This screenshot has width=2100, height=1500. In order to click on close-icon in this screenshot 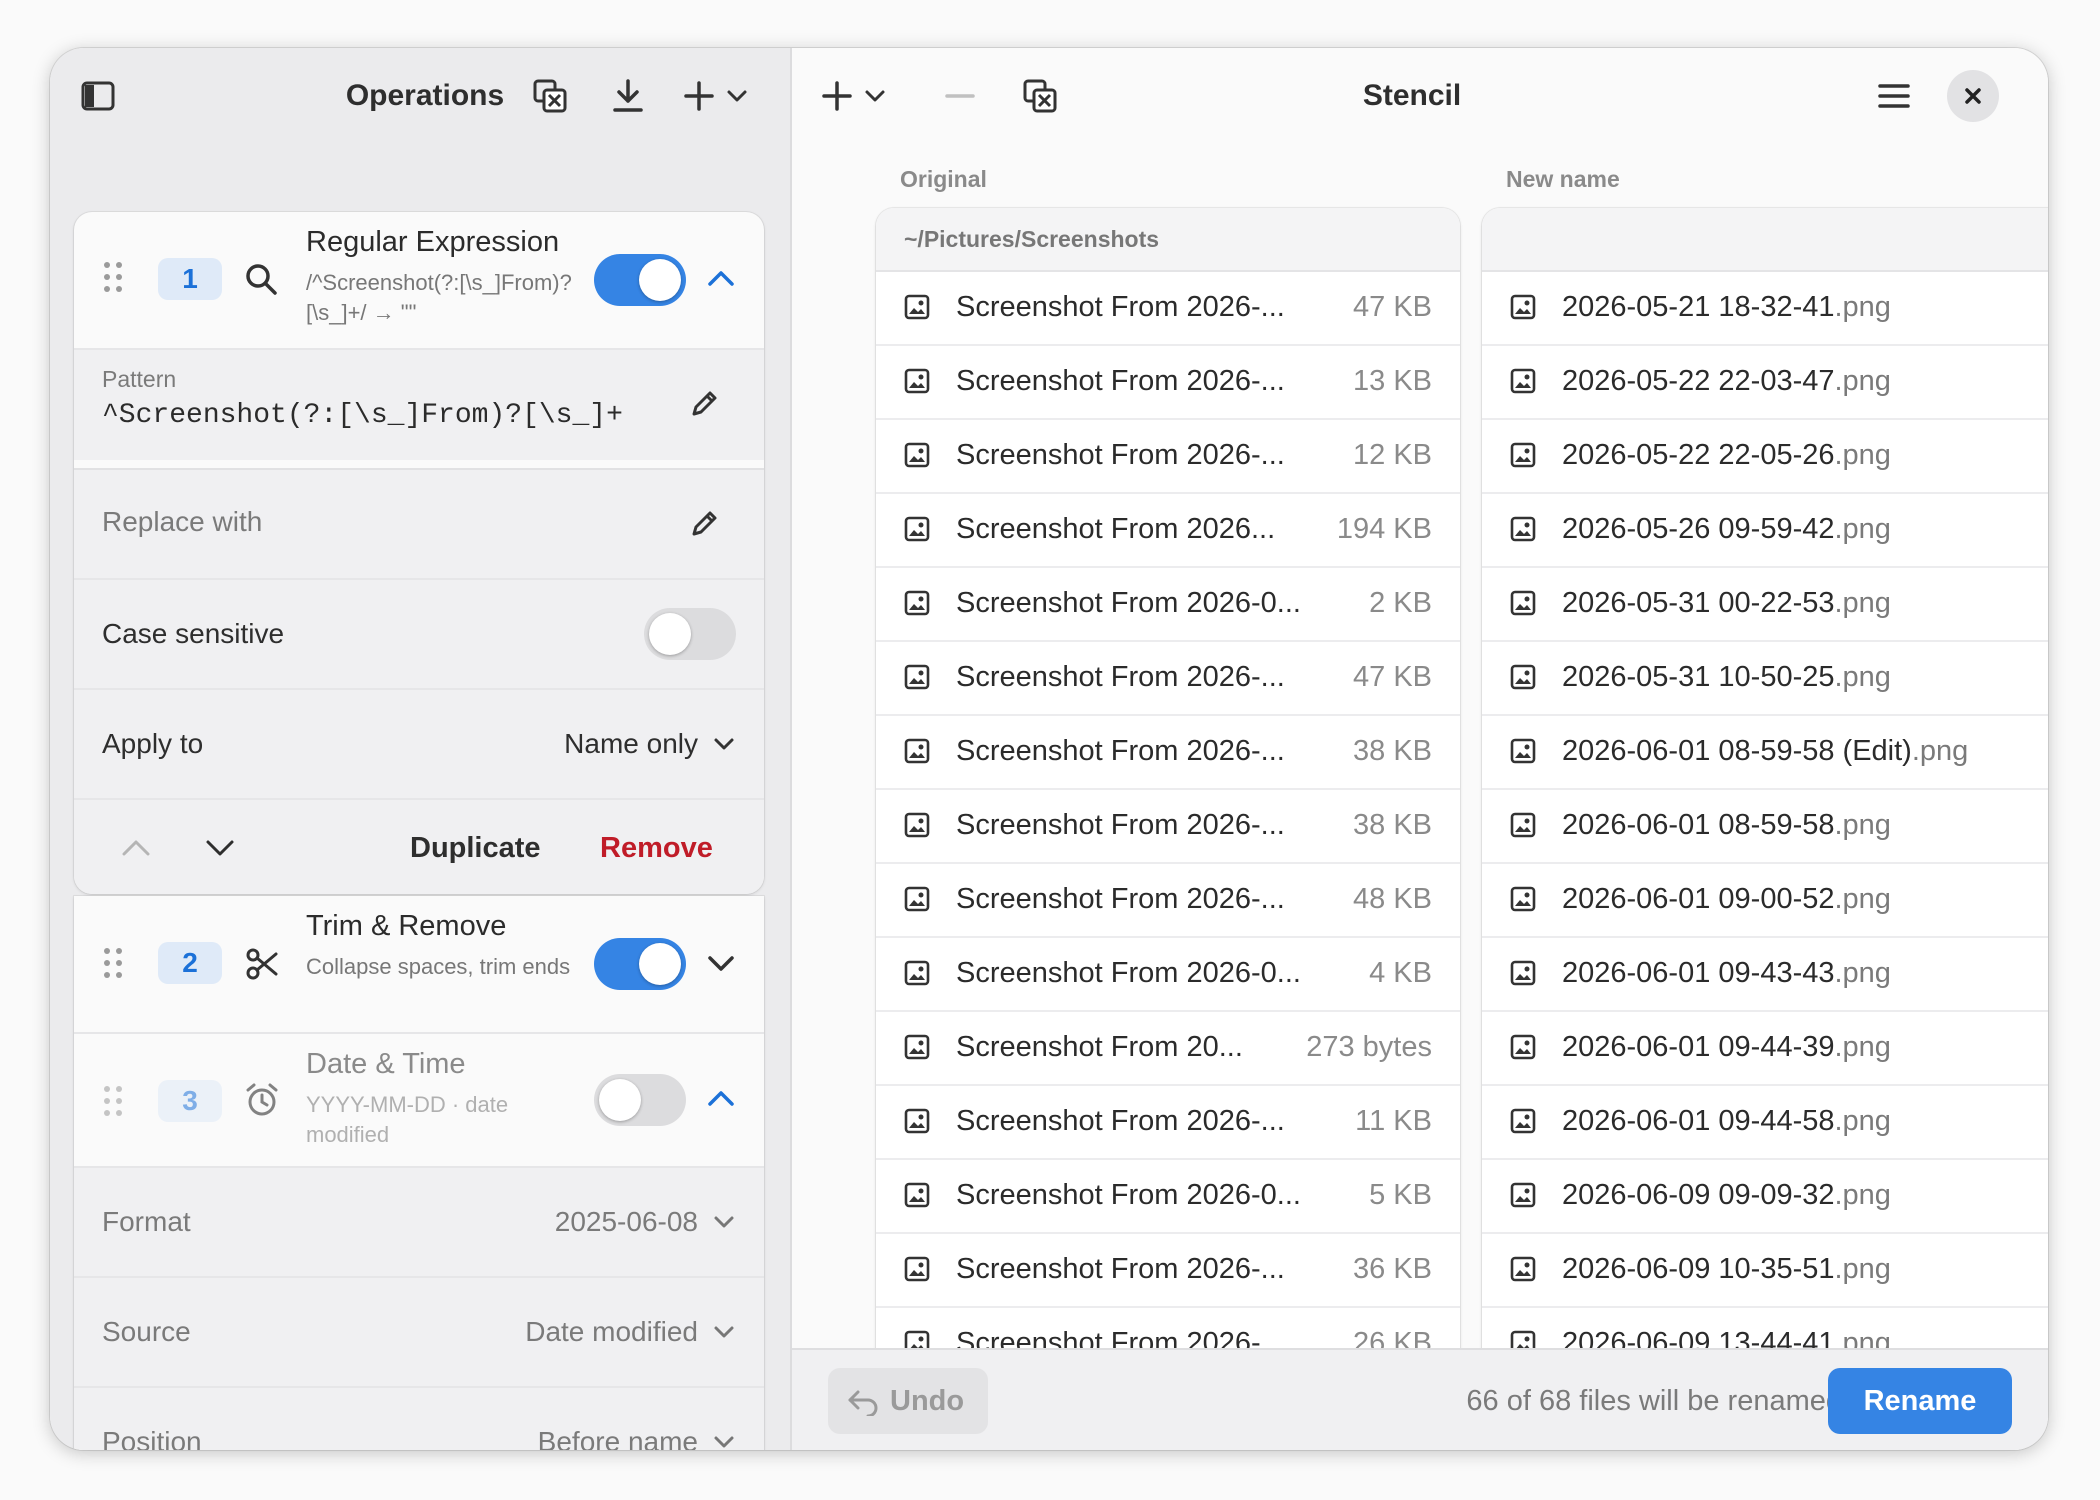, I will do `click(1973, 96)`.